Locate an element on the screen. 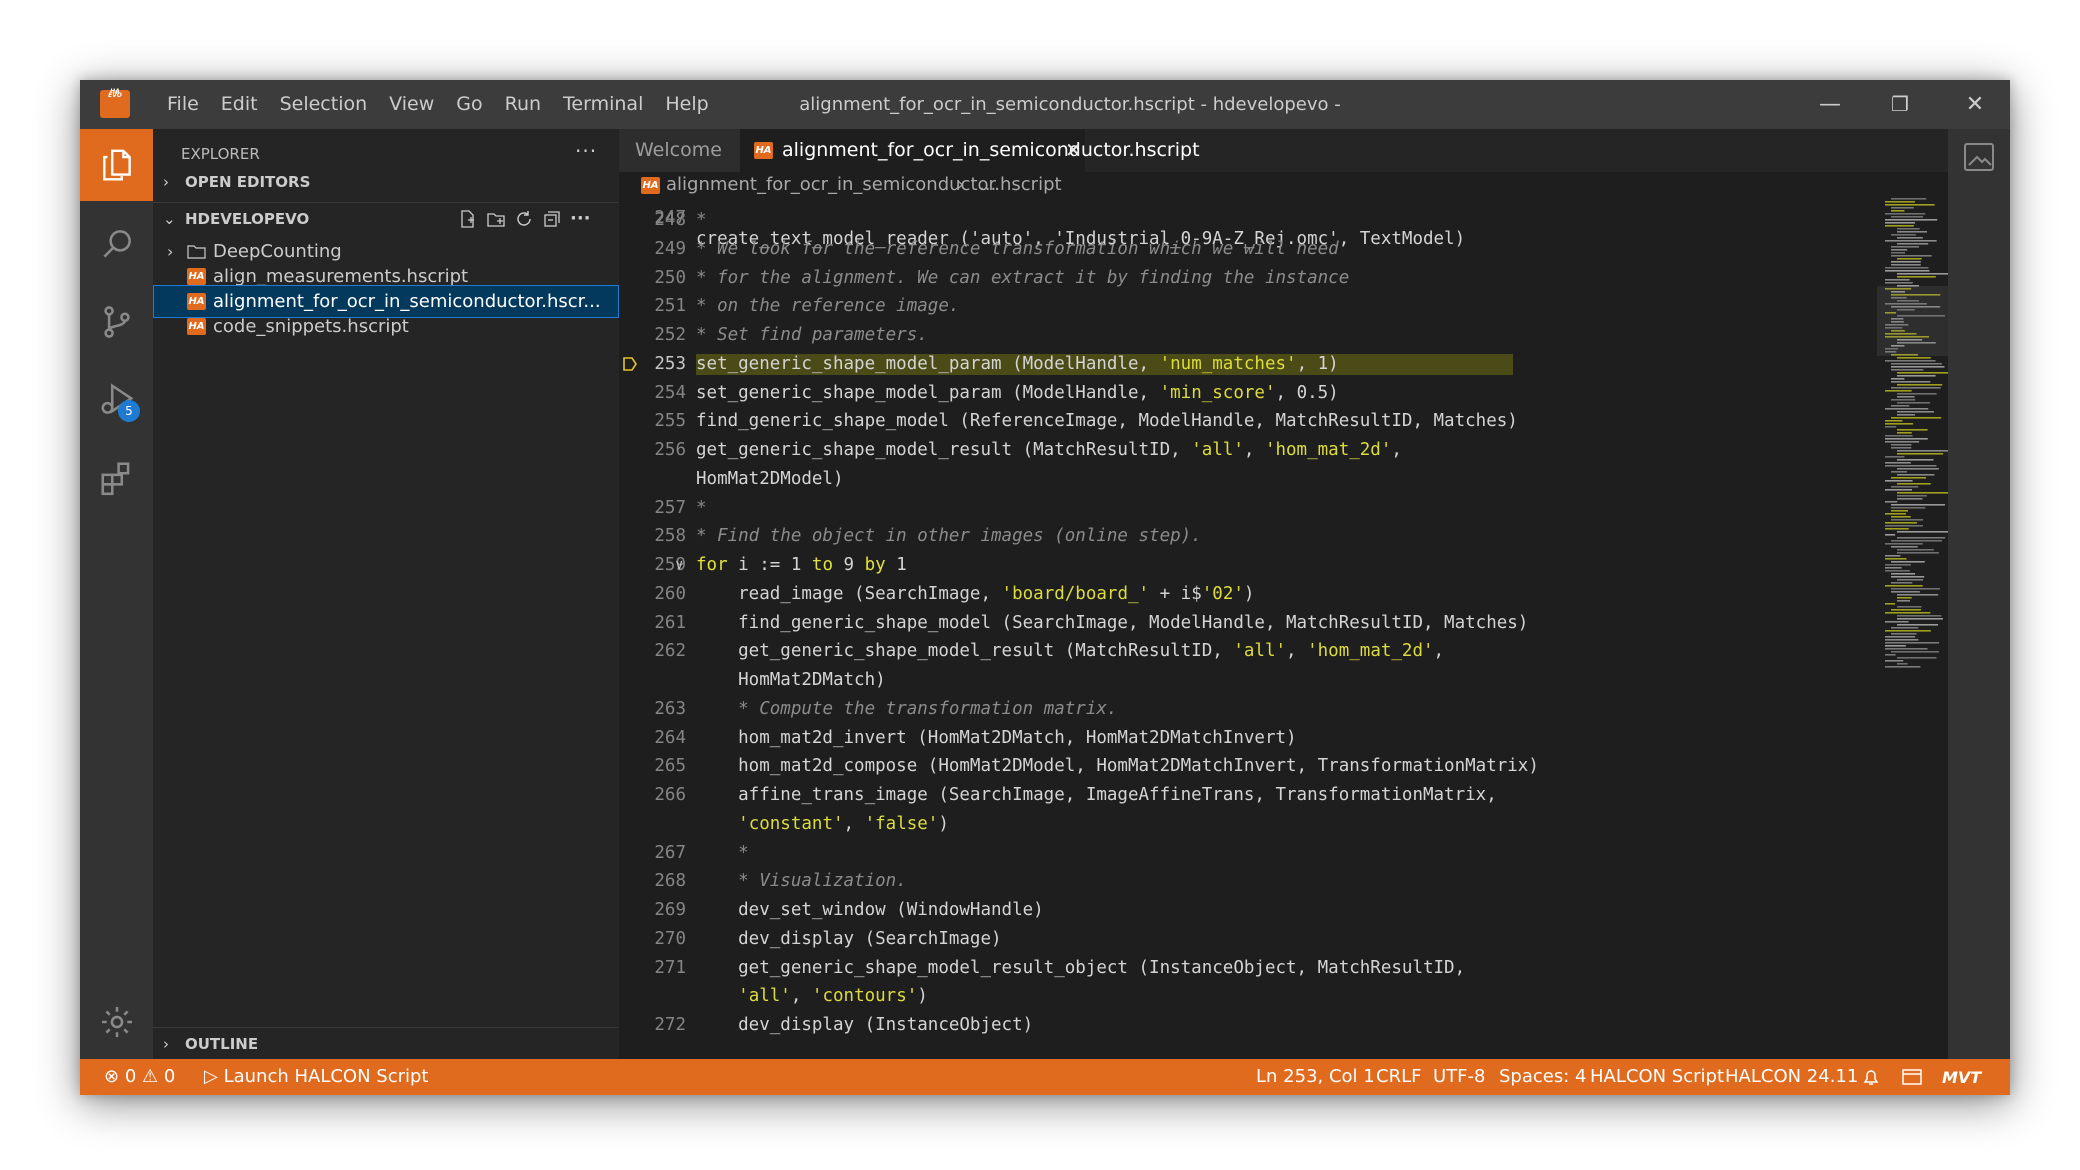 The height and width of the screenshot is (1170, 2080). line-number: 262 is located at coordinates (652, 652).